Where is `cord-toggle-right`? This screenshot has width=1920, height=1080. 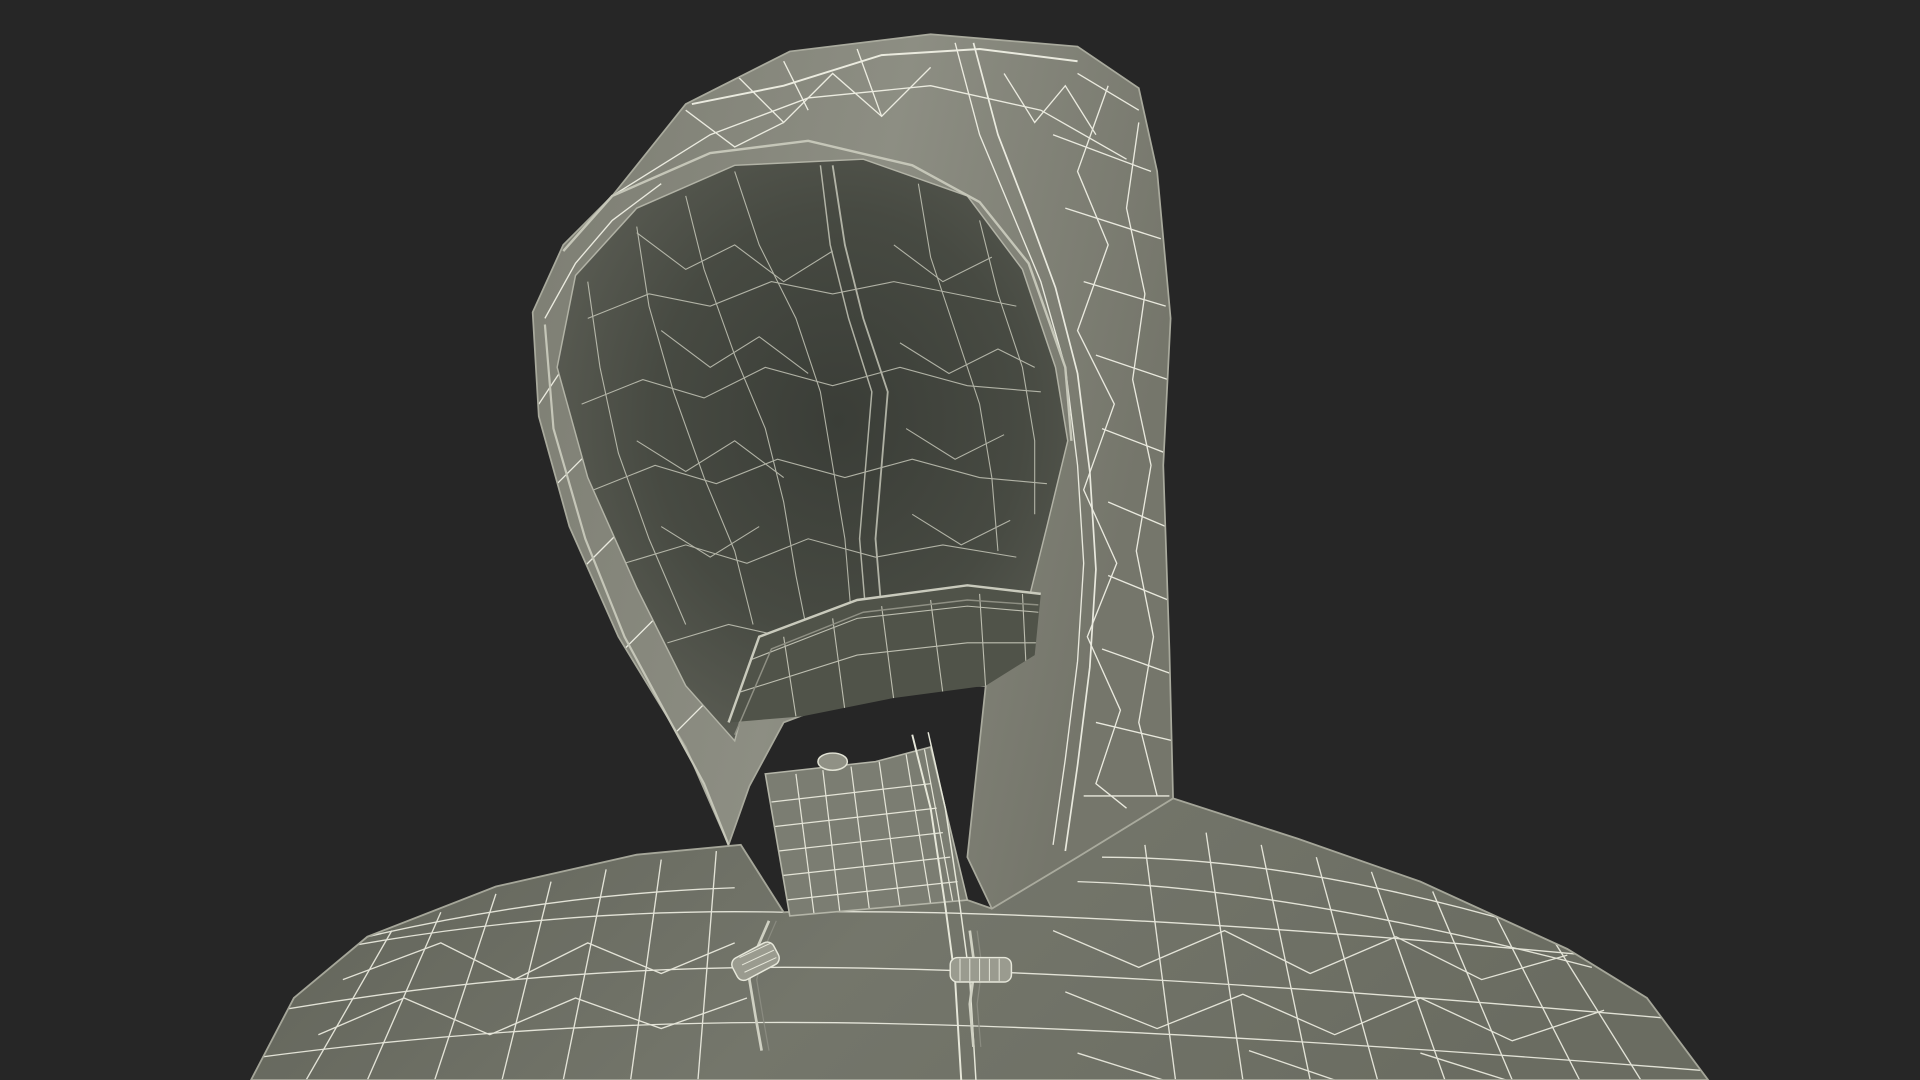
cord-toggle-right is located at coordinates (981, 969).